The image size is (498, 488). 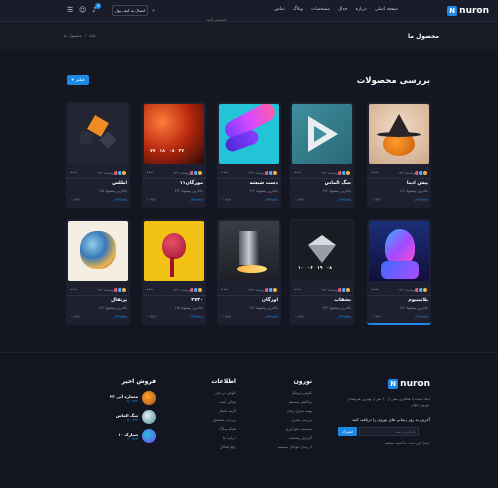 What do you see at coordinates (287, 393) in the screenshot?
I see `footer-link: کاوش پروتکل` at bounding box center [287, 393].